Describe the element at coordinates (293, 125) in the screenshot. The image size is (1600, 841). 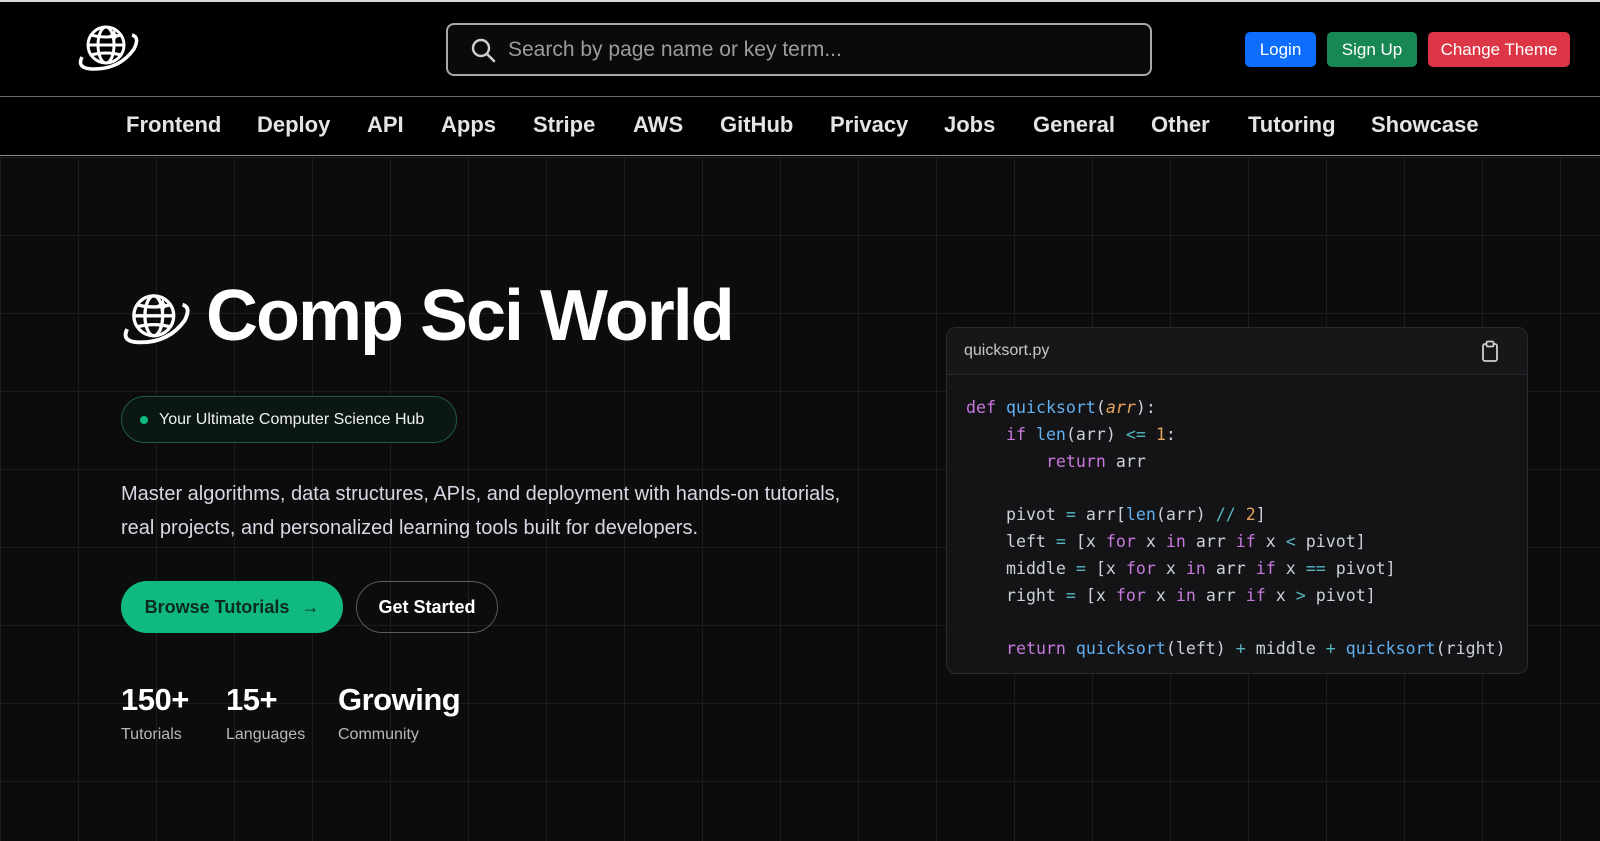
I see `nav-item-deploy: Deploy` at that location.